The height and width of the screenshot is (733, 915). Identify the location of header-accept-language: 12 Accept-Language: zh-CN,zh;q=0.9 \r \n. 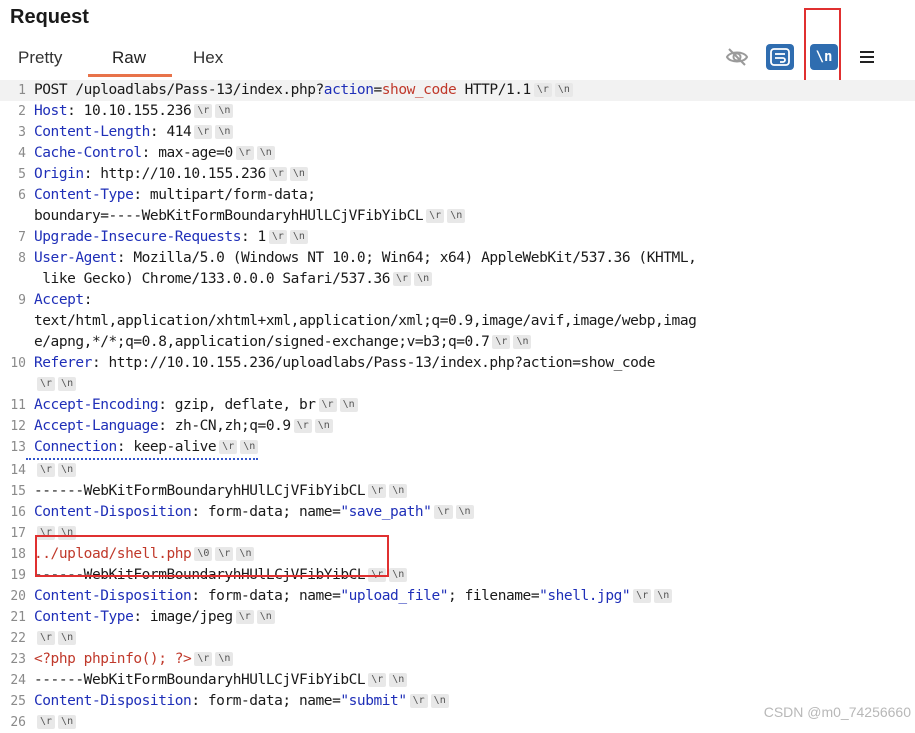
(457, 426).